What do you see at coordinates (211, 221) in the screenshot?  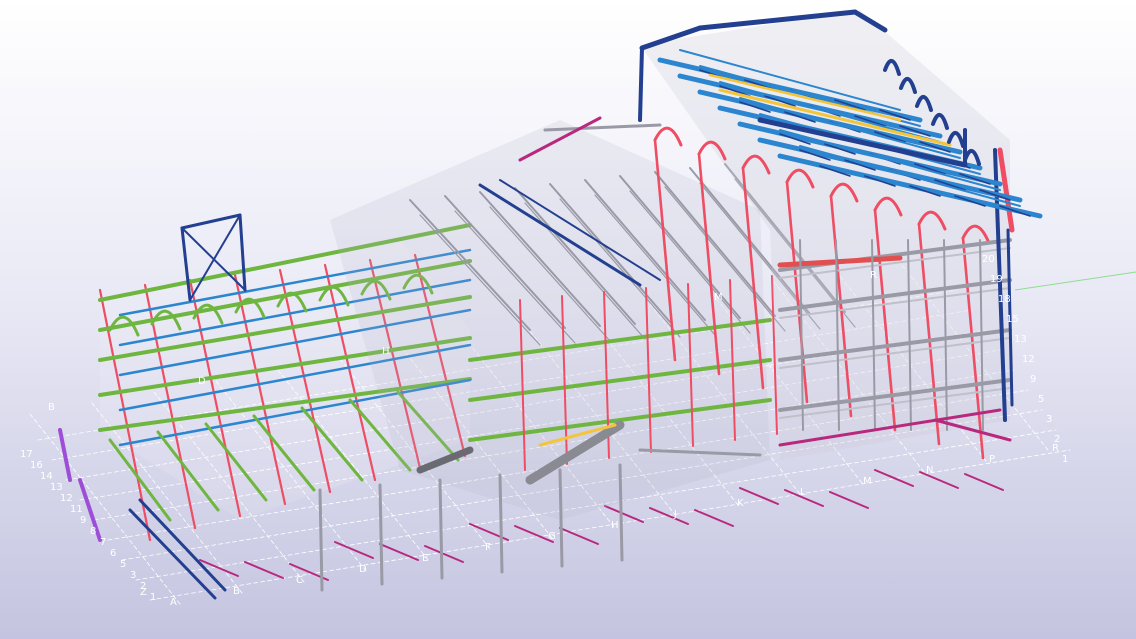 I see `lift-core` at bounding box center [211, 221].